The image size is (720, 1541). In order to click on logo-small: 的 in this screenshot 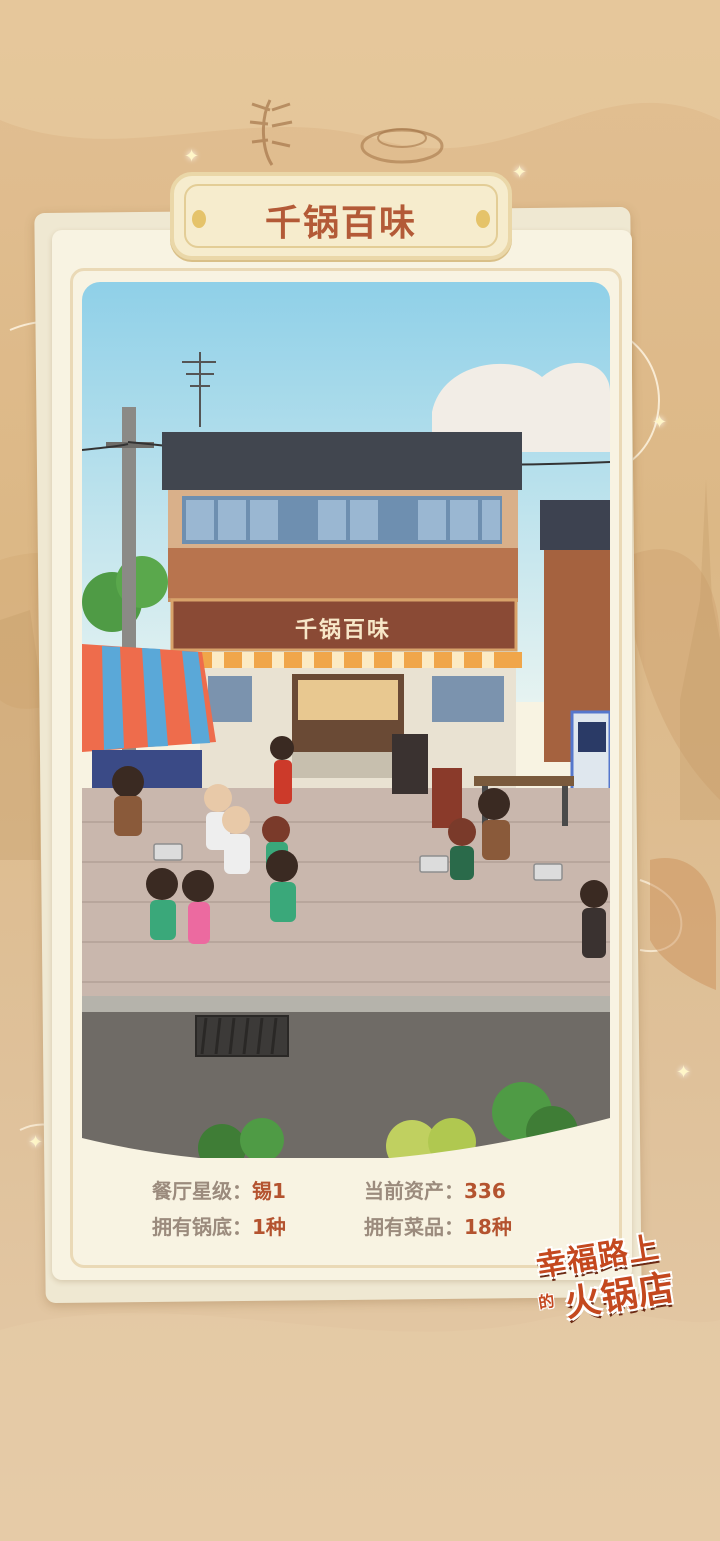, I will do `click(546, 1302)`.